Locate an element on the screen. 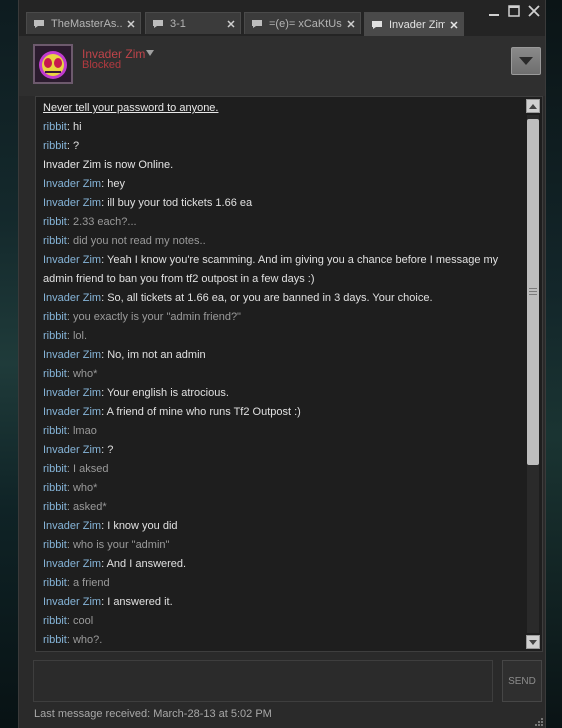 This screenshot has height=728, width=562. scrollbar is located at coordinates (533, 374).